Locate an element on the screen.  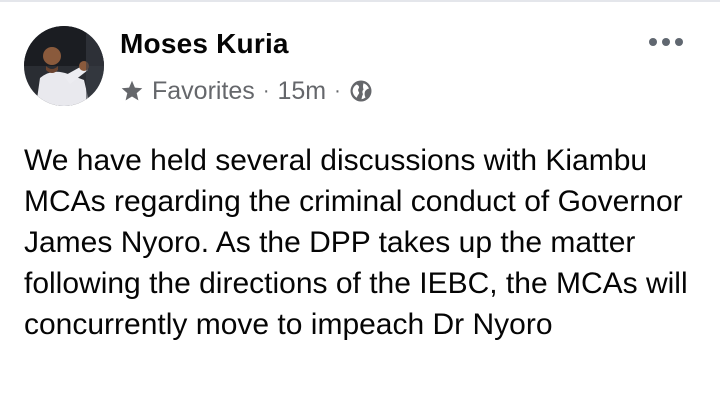
post-timestamp: 15m is located at coordinates (301, 91).